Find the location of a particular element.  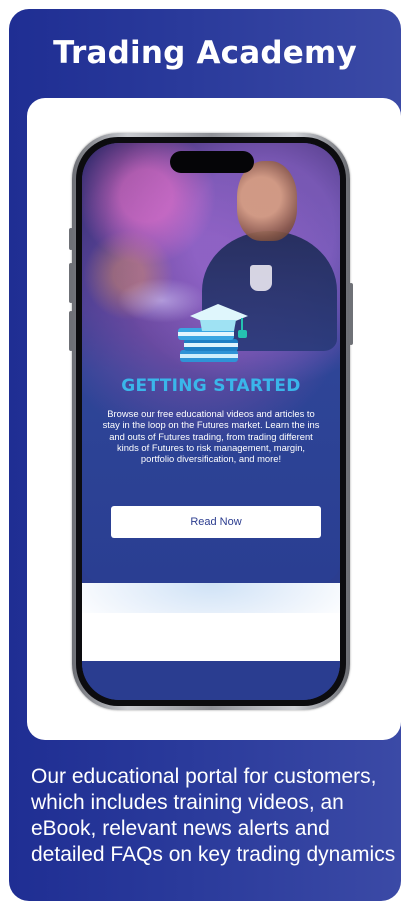

card-title: Trading Academy is located at coordinates (205, 53).